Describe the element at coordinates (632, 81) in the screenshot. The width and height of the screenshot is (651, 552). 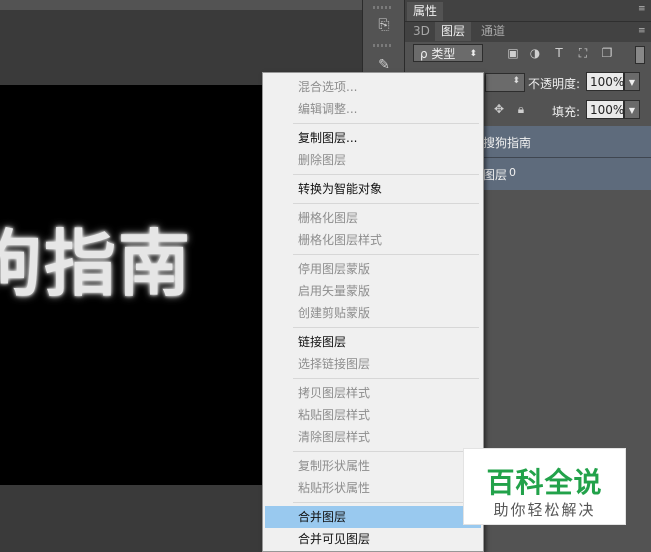
I see `opacity-dropdown-button: ▼` at that location.